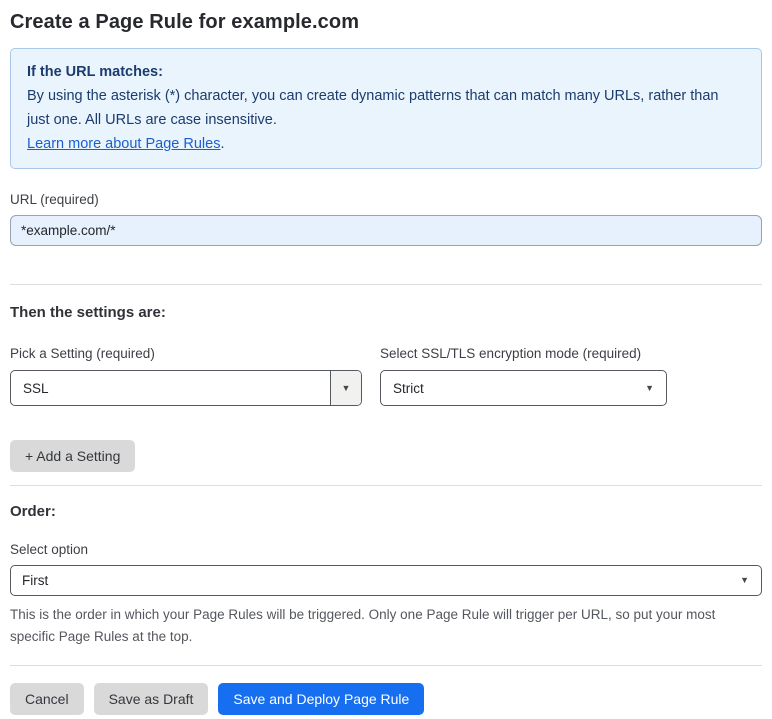 This screenshot has width=772, height=719. I want to click on order-select: First ▼, so click(386, 580).